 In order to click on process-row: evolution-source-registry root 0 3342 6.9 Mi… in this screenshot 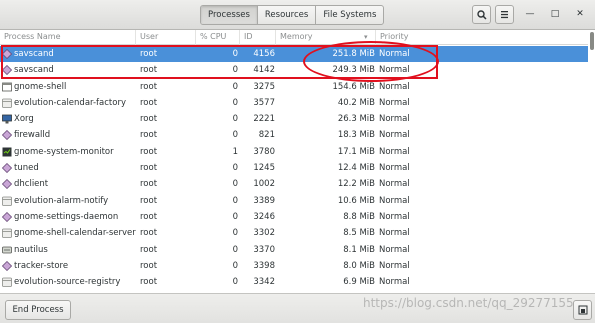, I will do `click(297, 282)`.